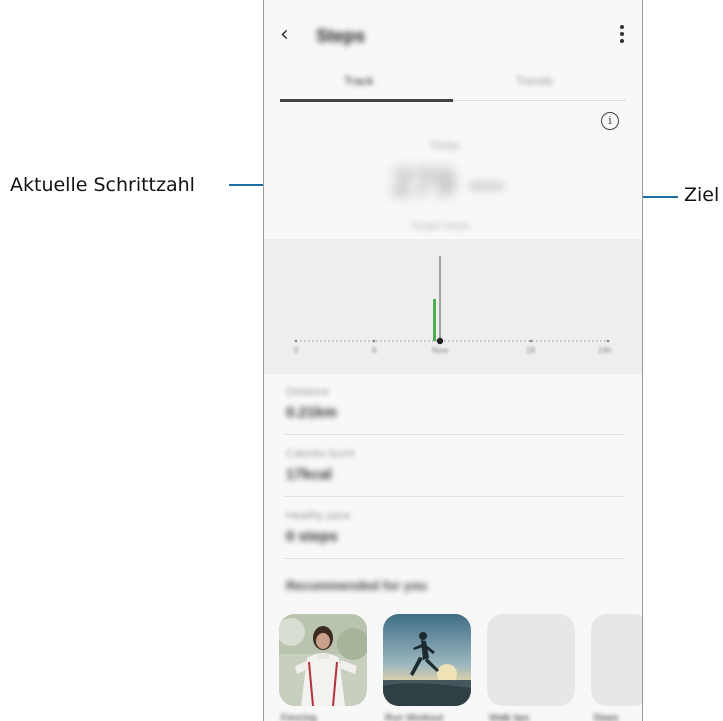  Describe the element at coordinates (284, 34) in the screenshot. I see `back-button: ‹` at that location.